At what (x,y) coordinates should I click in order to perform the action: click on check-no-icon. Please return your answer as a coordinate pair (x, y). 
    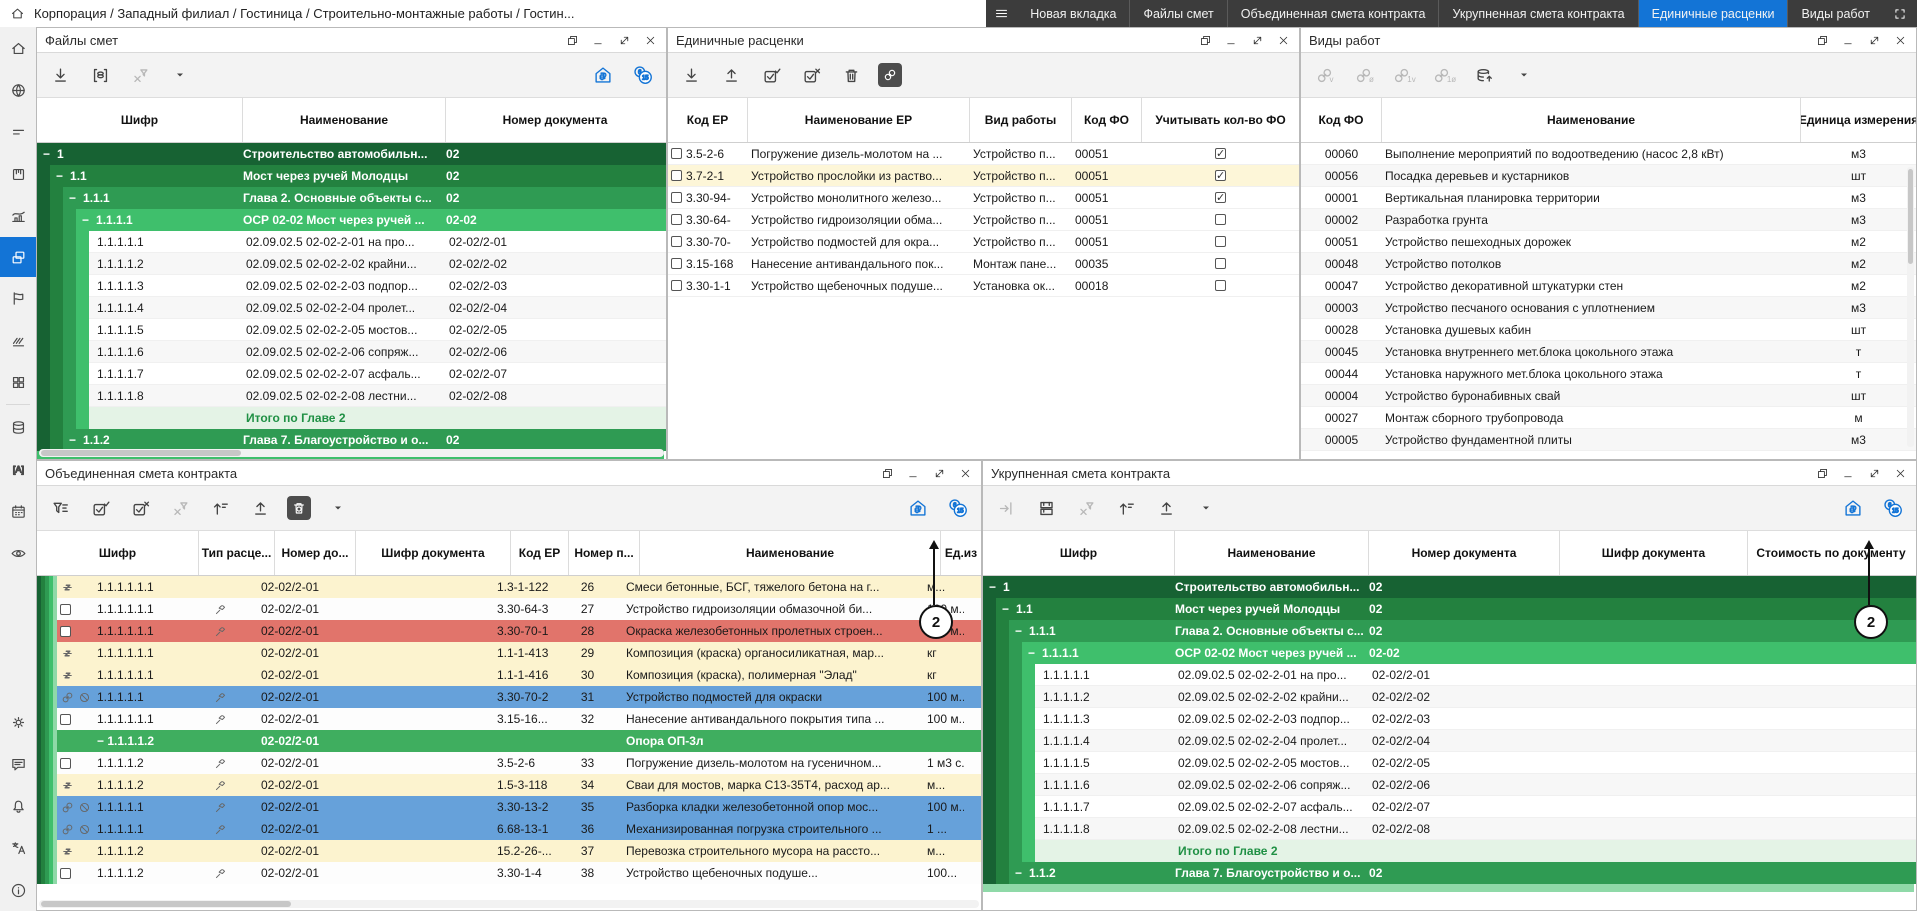
    Looking at the image, I should click on (811, 75).